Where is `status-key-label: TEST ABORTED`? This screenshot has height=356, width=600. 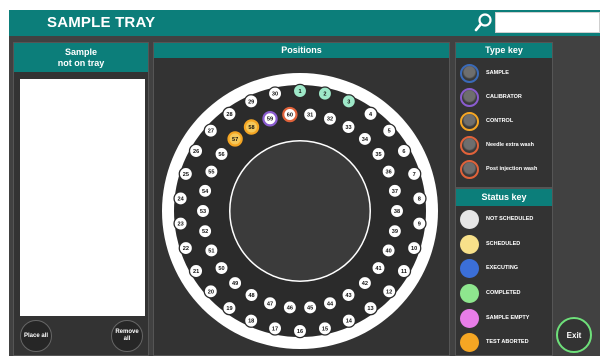 status-key-label: TEST ABORTED is located at coordinates (507, 342).